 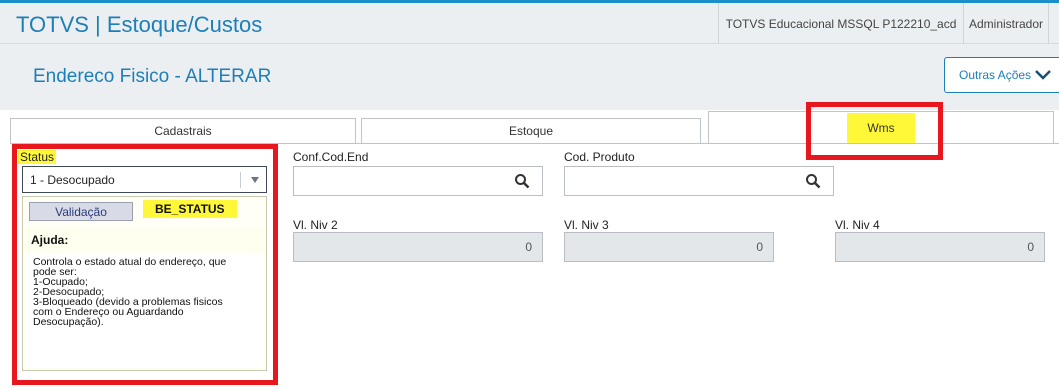 What do you see at coordinates (418, 181) in the screenshot?
I see `conf-cod-end-input` at bounding box center [418, 181].